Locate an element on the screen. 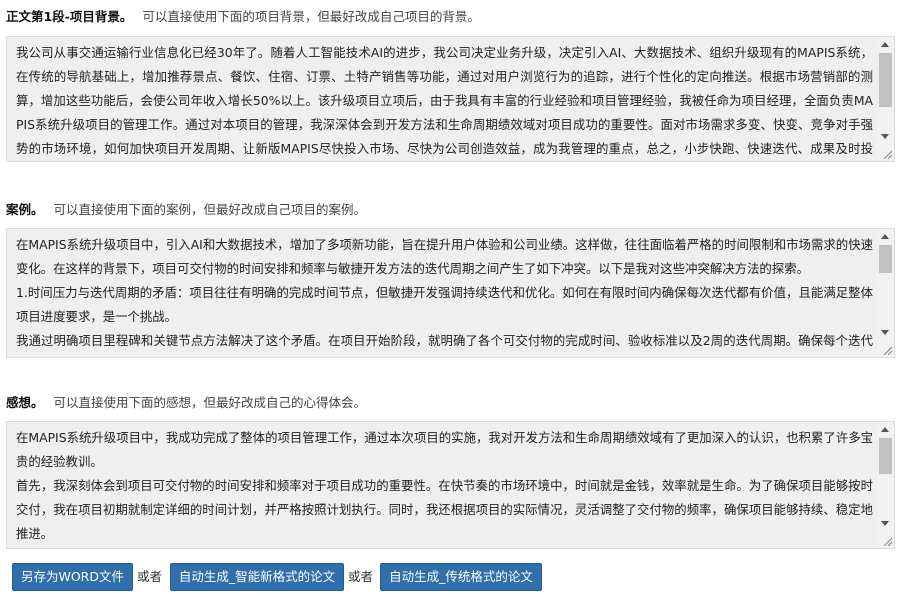  section-hint: 可以直接使用下面的项目背景，但最好改成自己项目的背景。 is located at coordinates (311, 16).